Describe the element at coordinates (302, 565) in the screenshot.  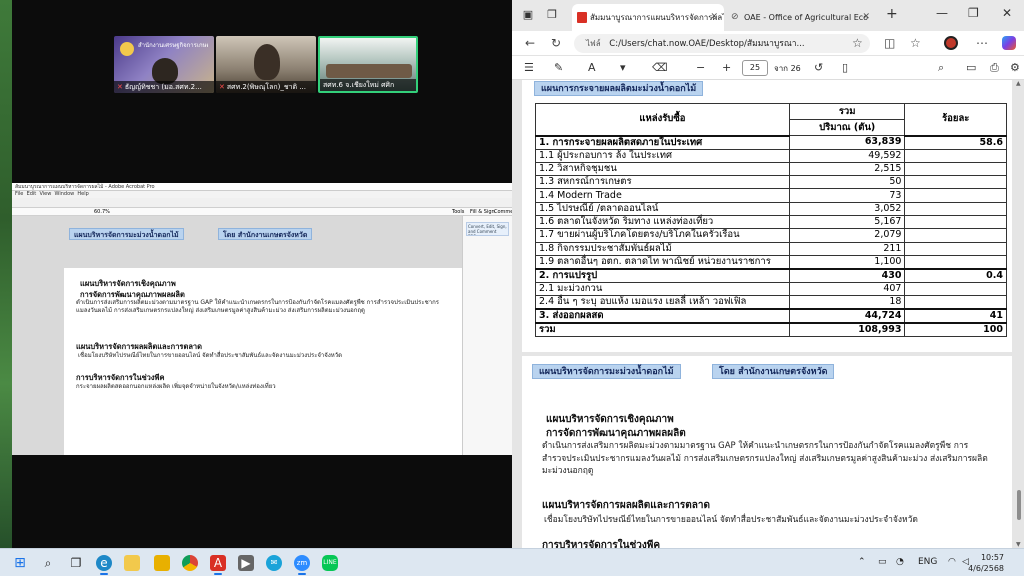
I see `zoom-app-icon: zm` at that location.